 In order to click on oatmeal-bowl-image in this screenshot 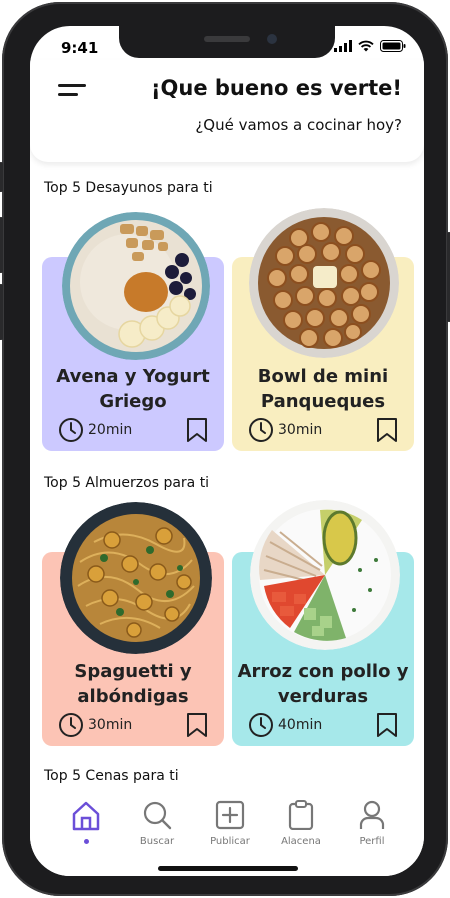, I will do `click(136, 286)`.